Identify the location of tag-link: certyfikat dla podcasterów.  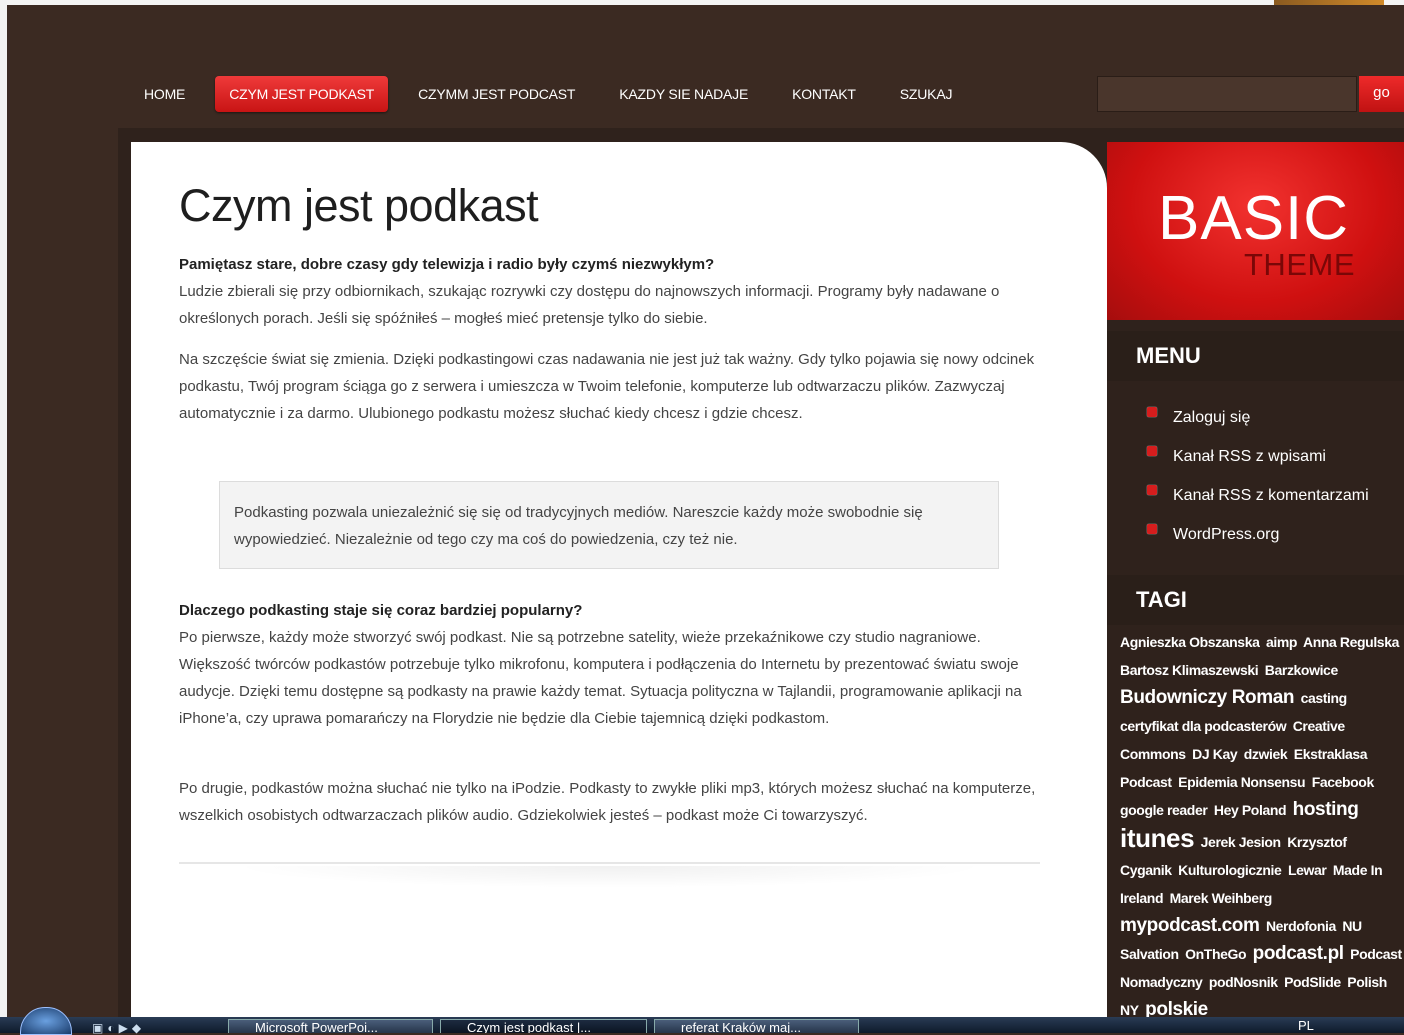
(1203, 726).